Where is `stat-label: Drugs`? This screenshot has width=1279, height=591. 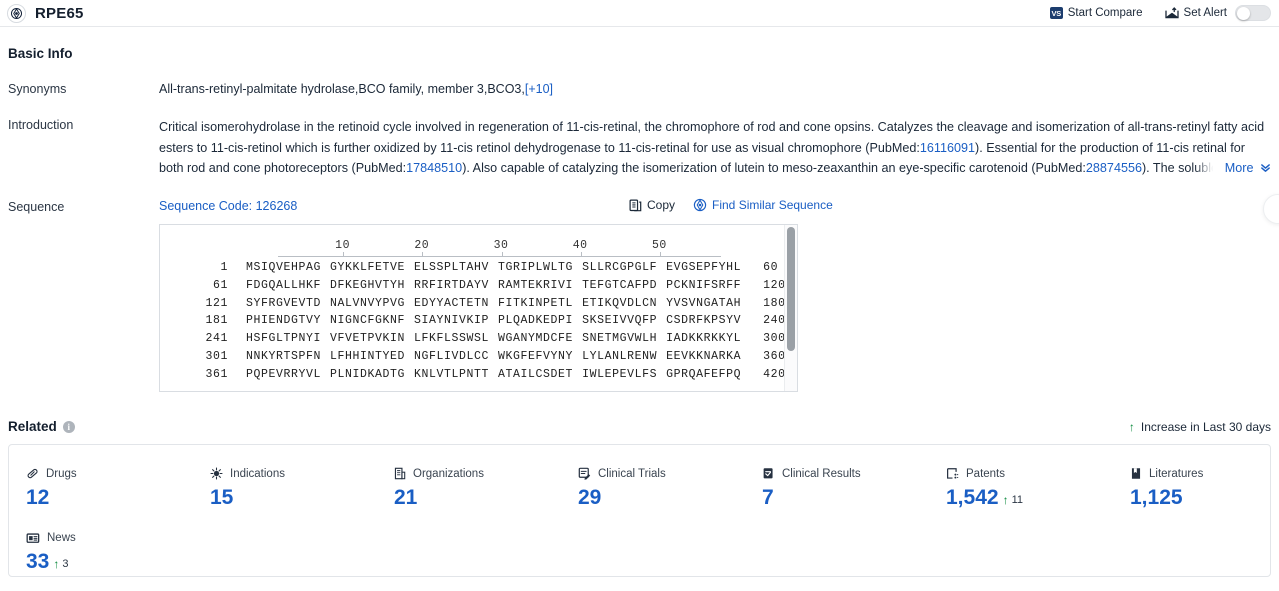
stat-label: Drugs is located at coordinates (118, 473).